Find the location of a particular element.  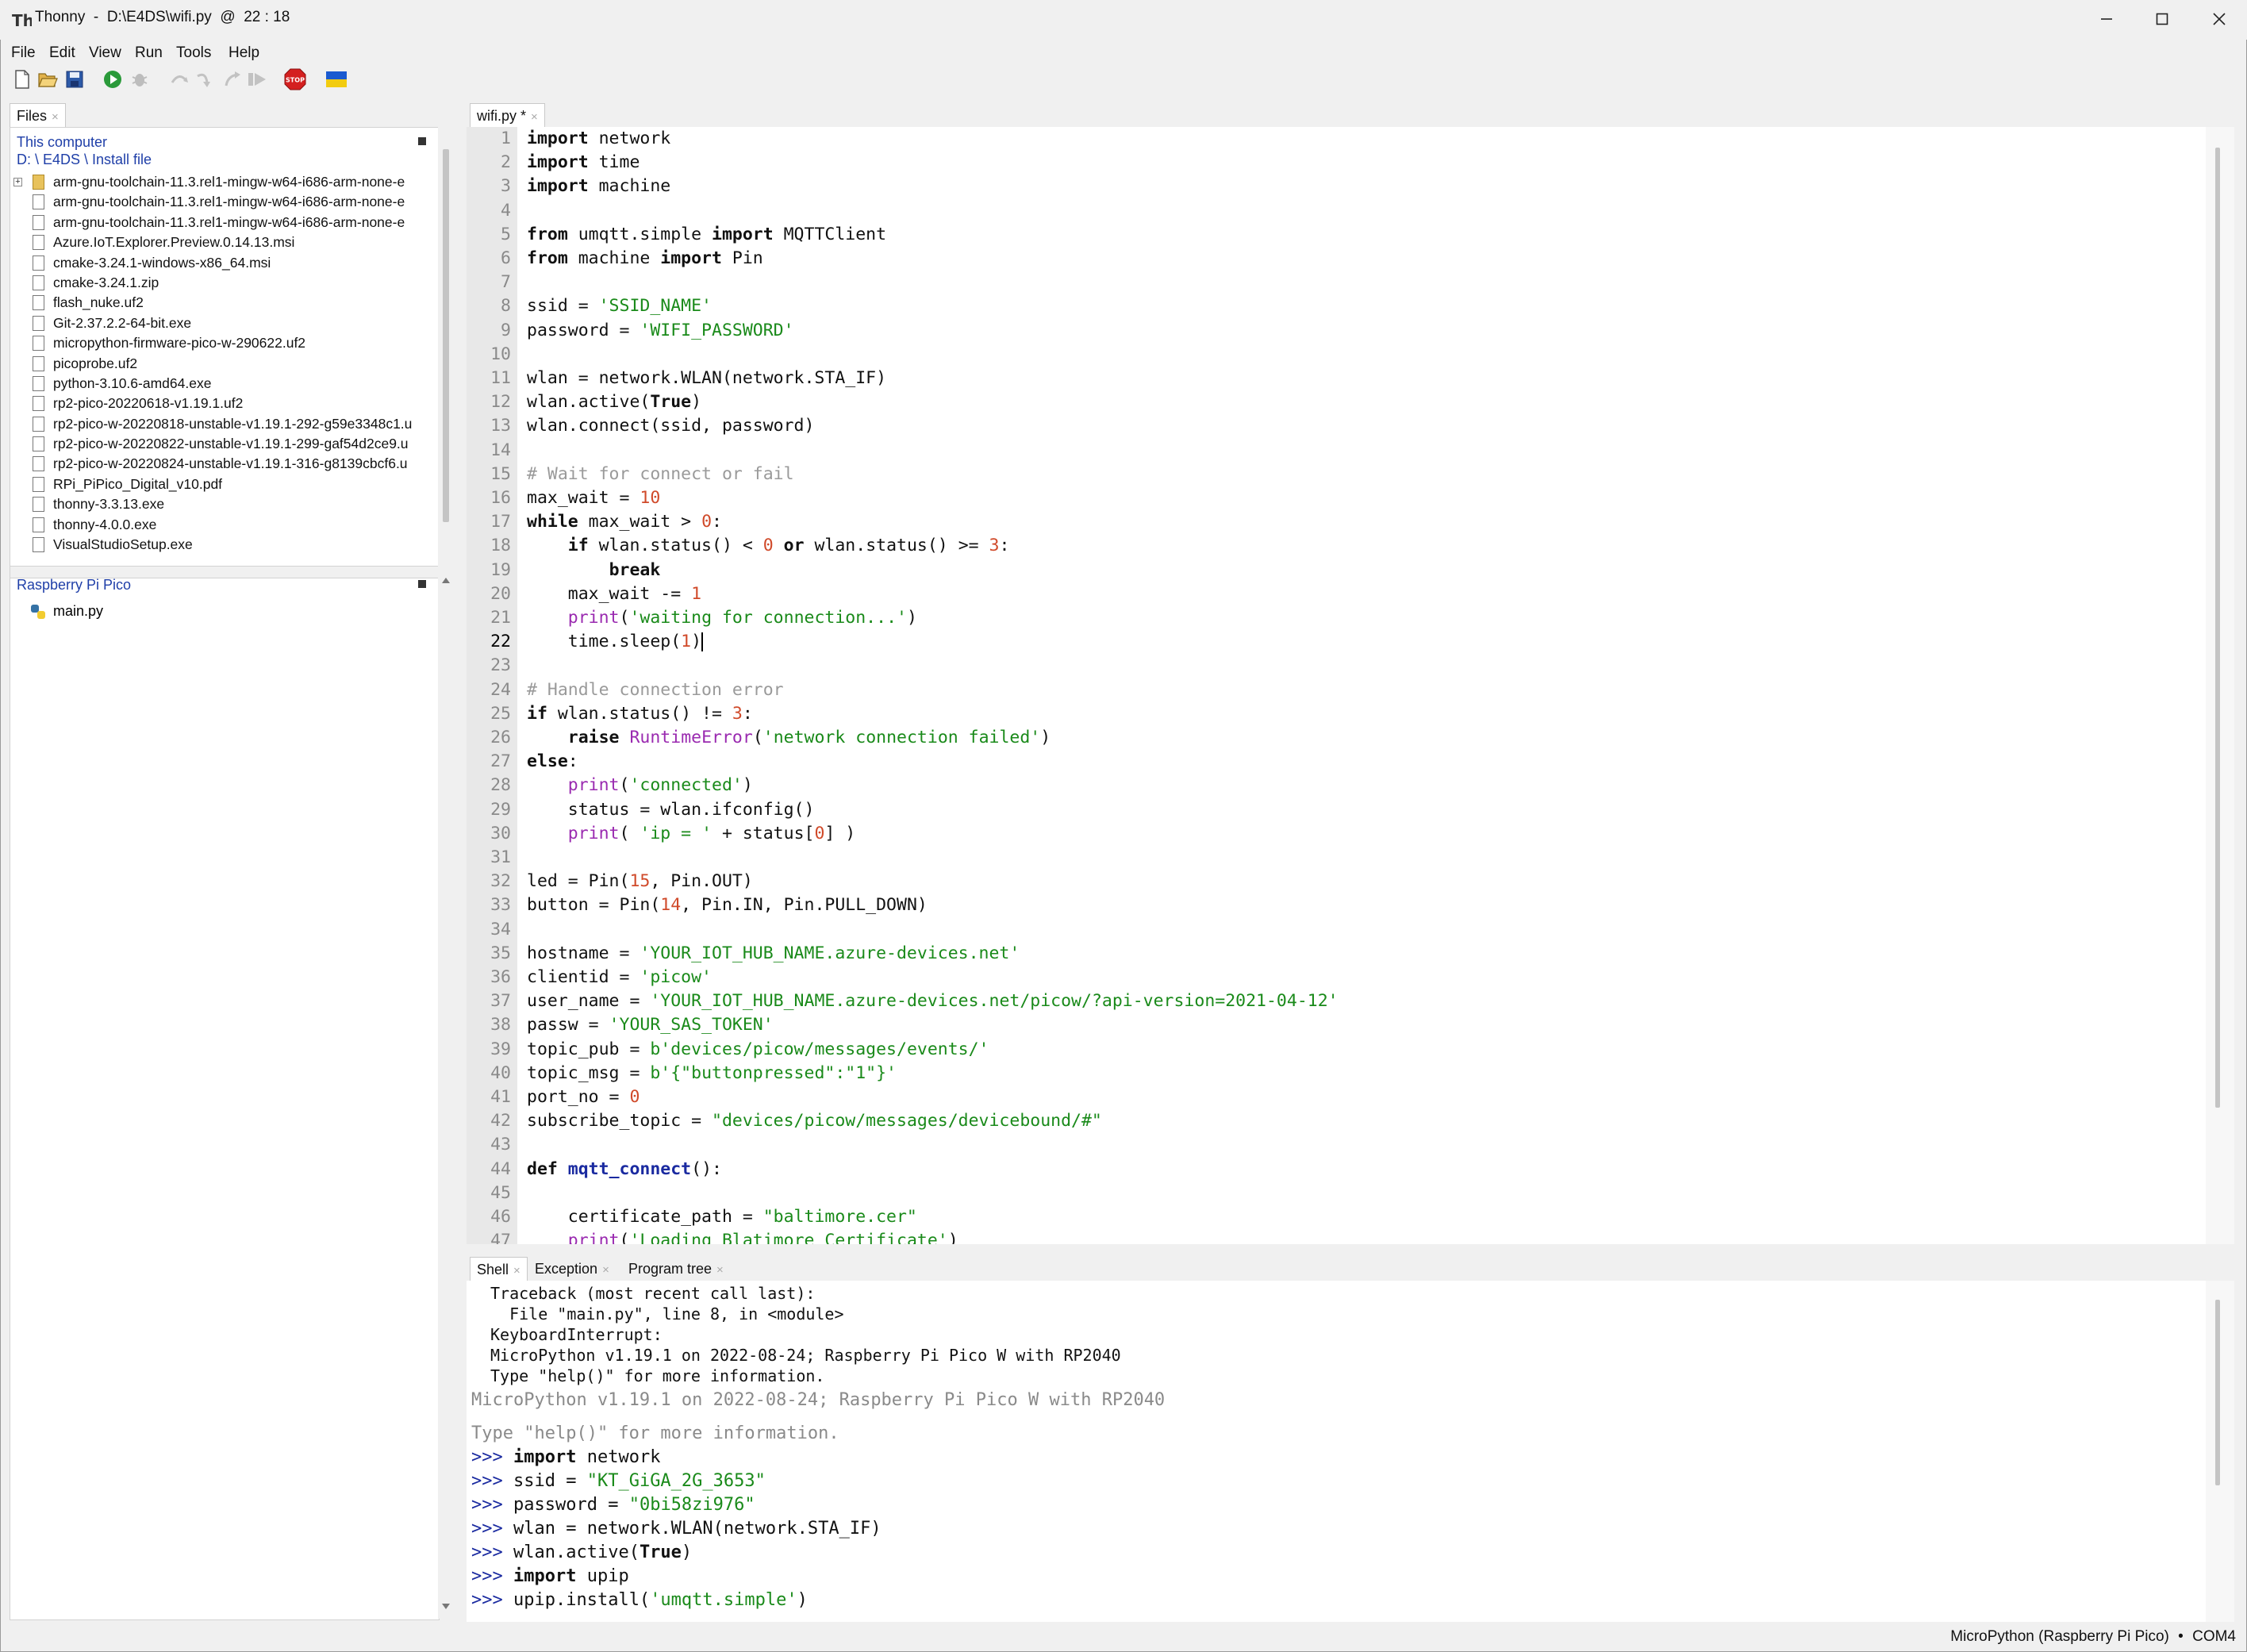

code-line: # Handle connection error is located at coordinates (655, 690).